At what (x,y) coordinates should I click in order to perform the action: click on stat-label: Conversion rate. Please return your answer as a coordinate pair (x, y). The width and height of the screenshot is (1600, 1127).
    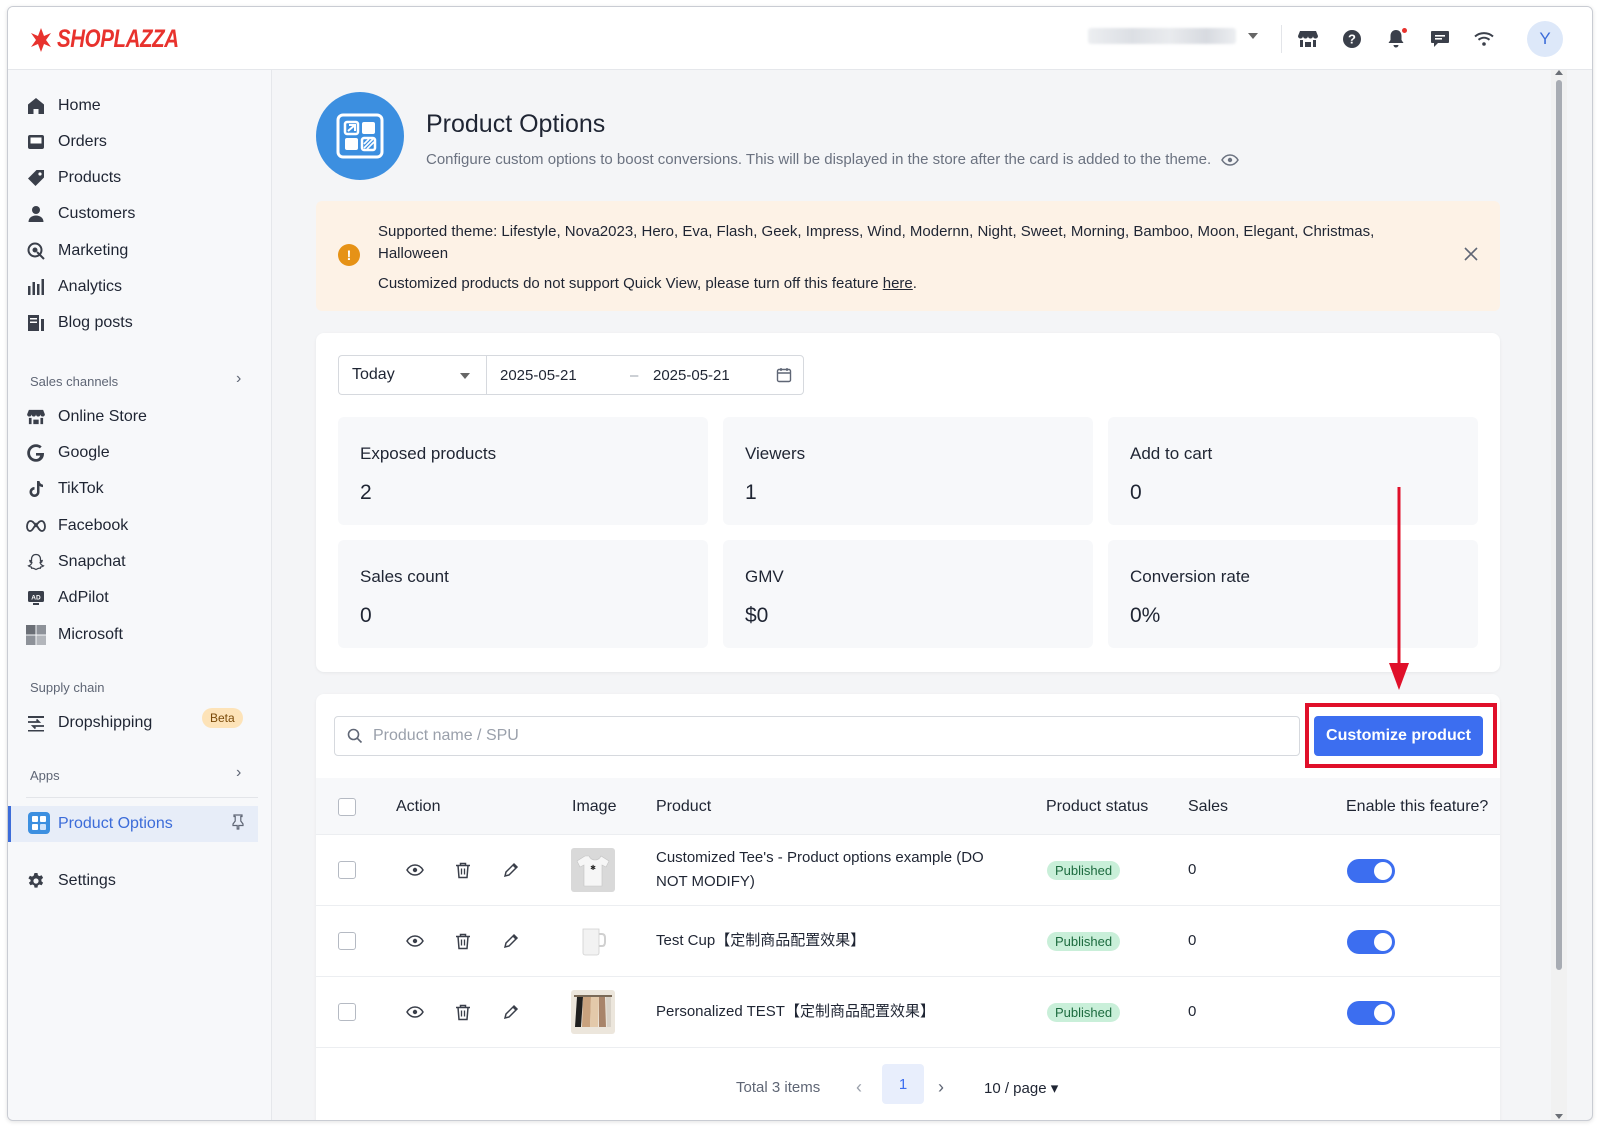
    Looking at the image, I should click on (1190, 576).